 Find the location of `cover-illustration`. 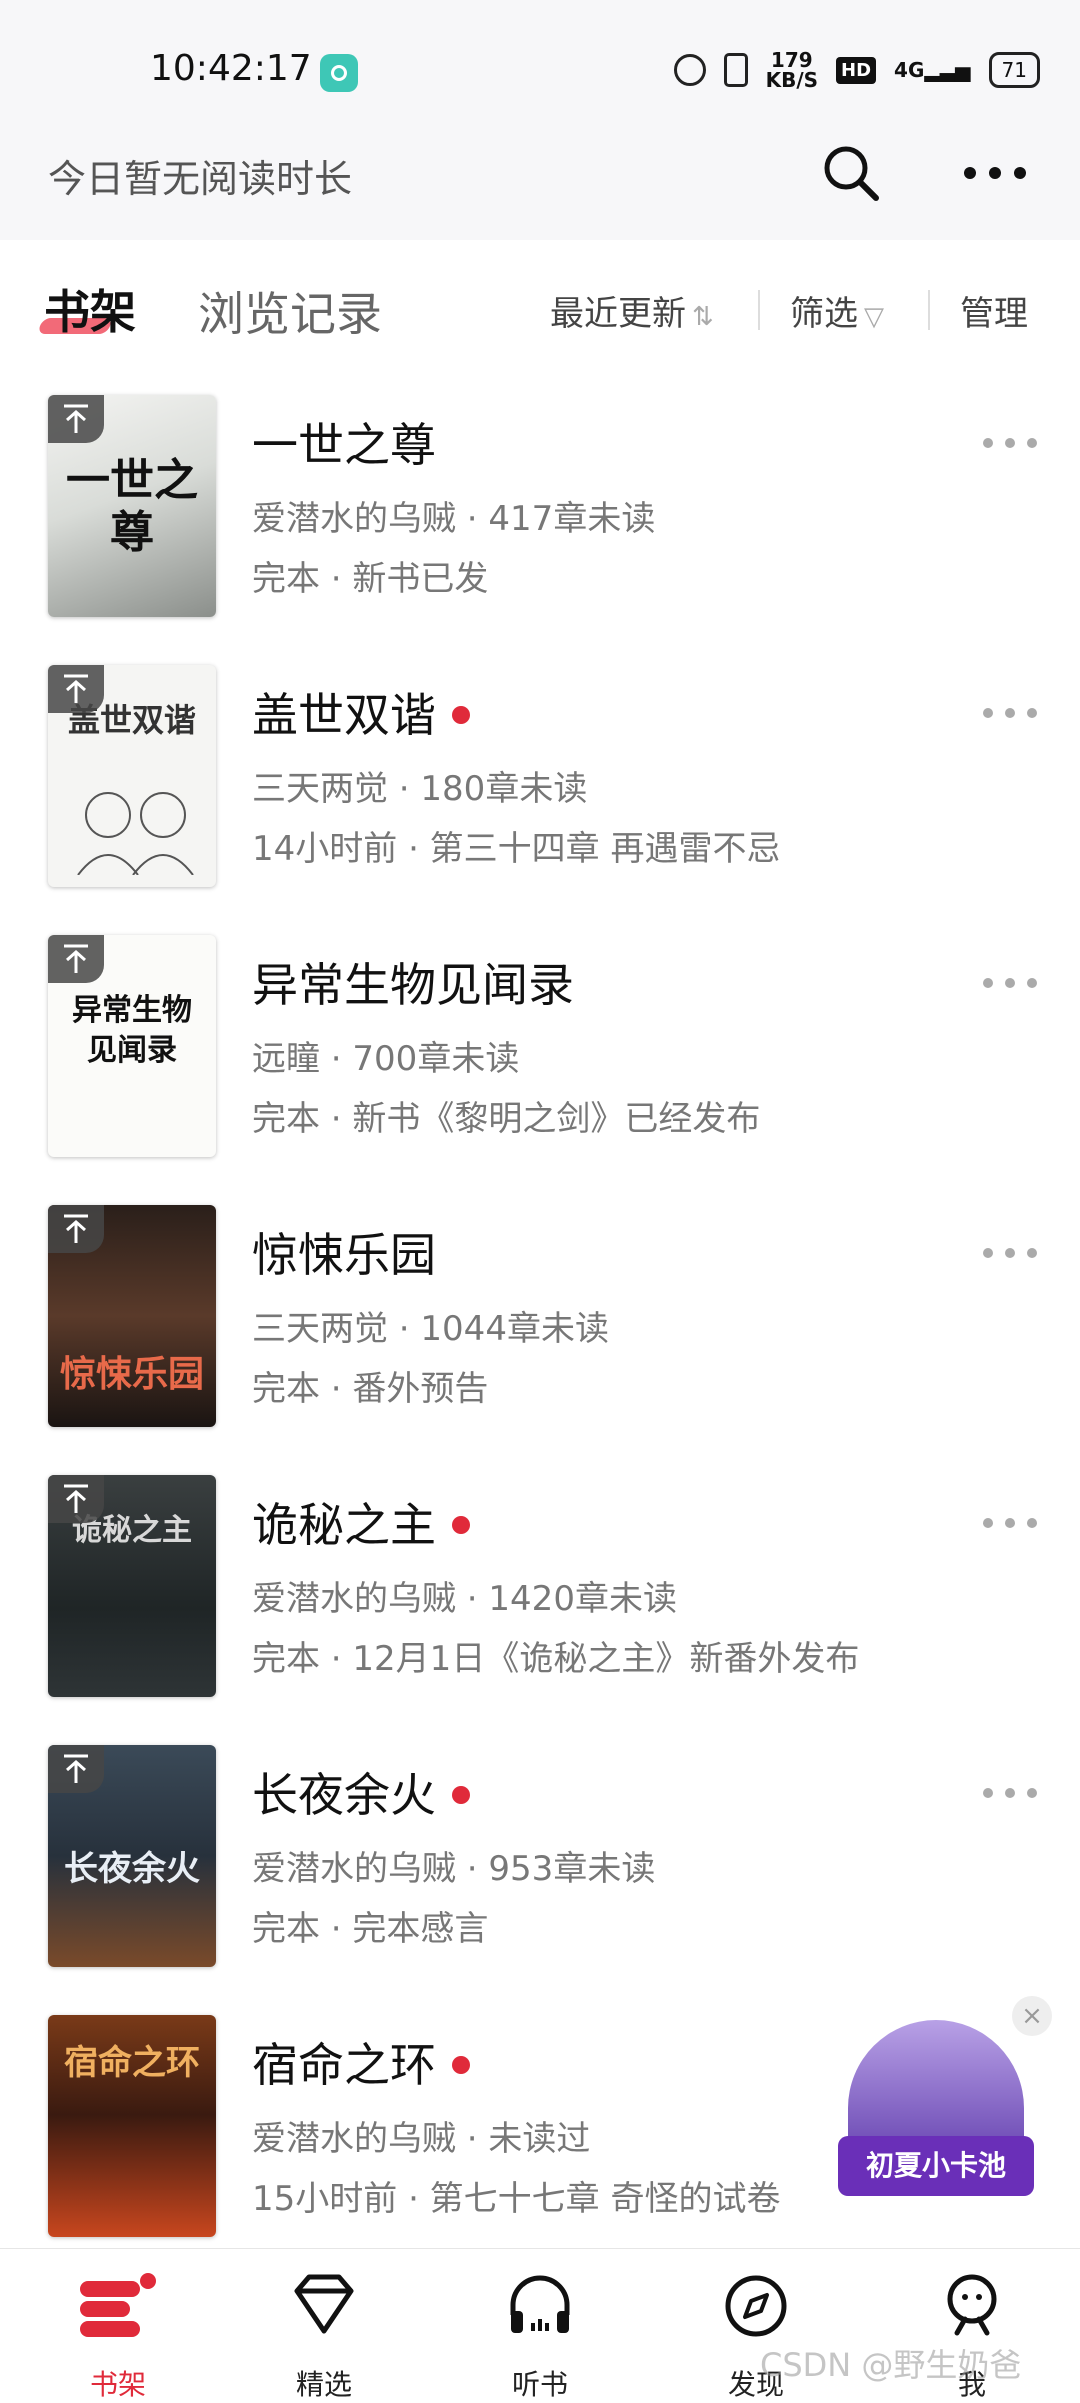

cover-illustration is located at coordinates (135, 833).